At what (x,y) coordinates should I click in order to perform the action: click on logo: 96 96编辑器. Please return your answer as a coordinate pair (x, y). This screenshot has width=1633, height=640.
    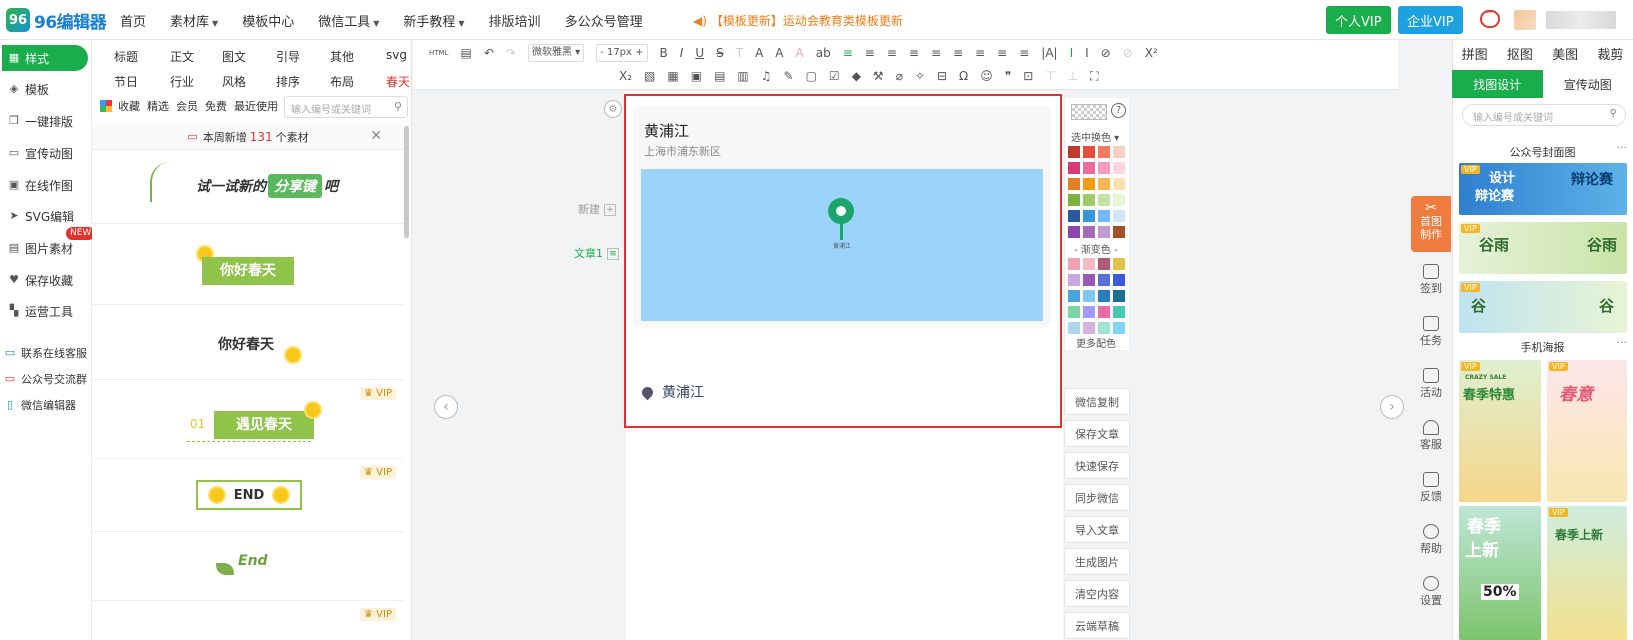
    Looking at the image, I should click on (56, 20).